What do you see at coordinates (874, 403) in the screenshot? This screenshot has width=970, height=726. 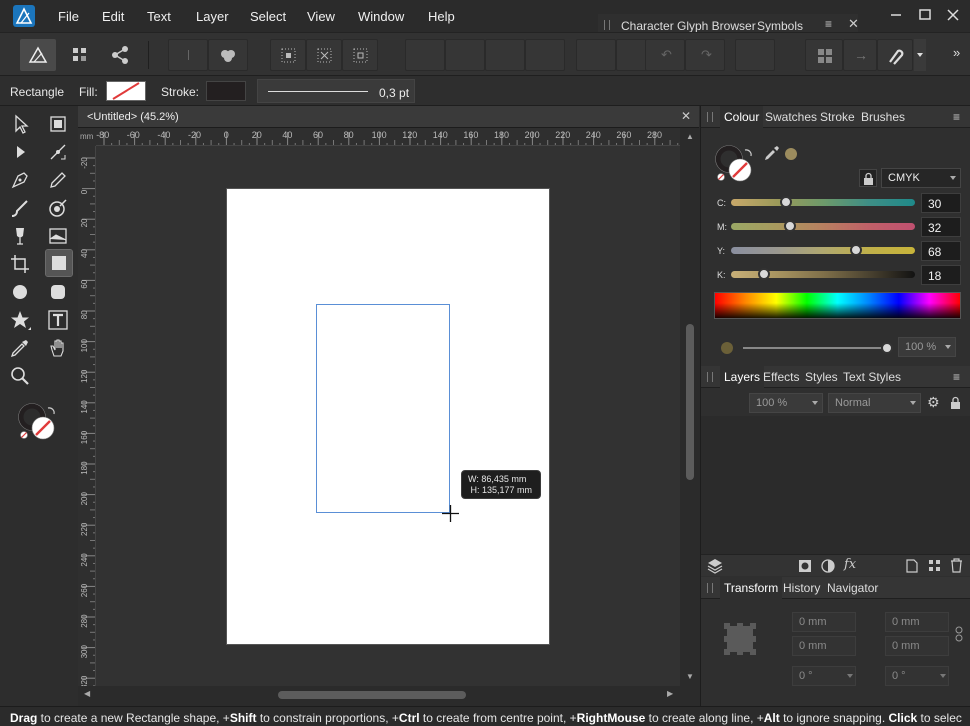 I see `blend-mode-dropdown: Normal` at bounding box center [874, 403].